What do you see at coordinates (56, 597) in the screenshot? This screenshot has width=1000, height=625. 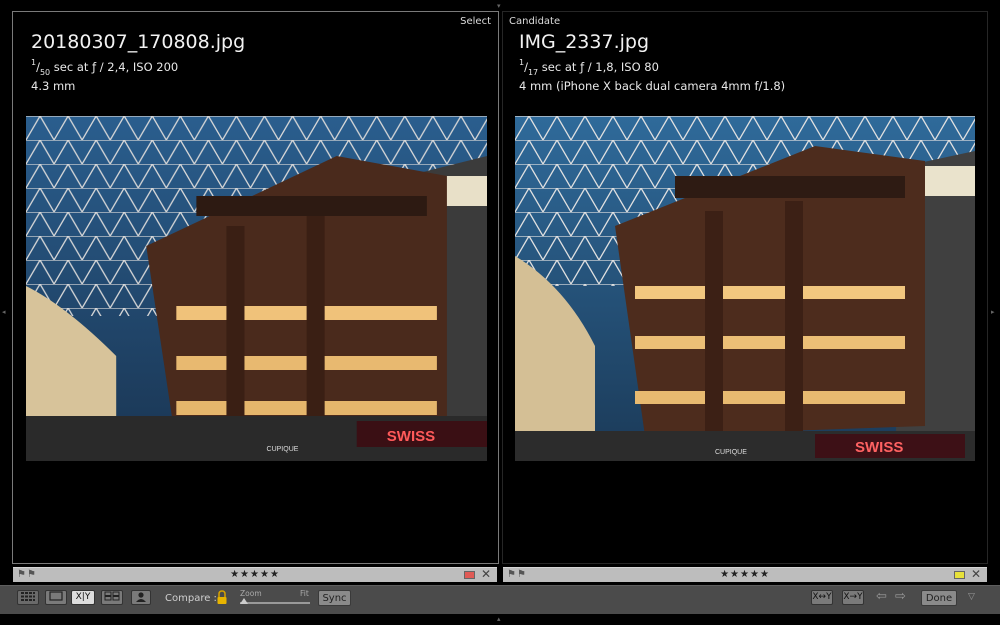 I see `loupe-view-icon` at bounding box center [56, 597].